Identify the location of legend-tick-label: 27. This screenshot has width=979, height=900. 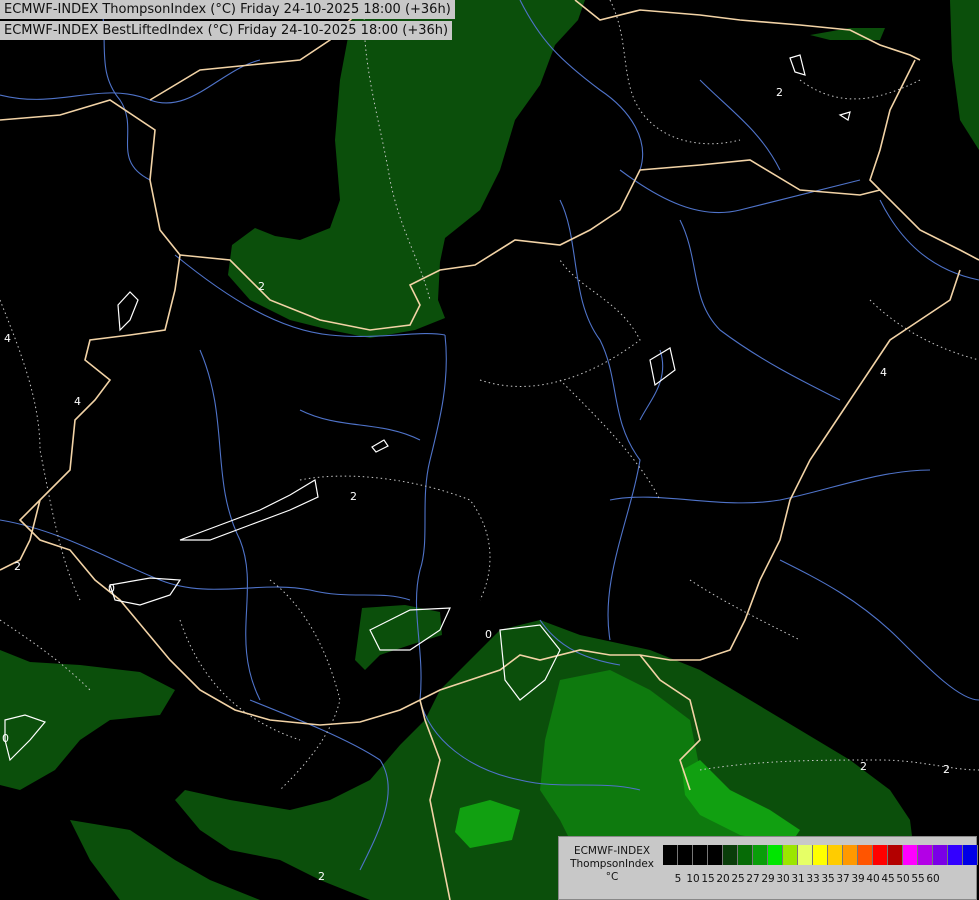
(753, 879).